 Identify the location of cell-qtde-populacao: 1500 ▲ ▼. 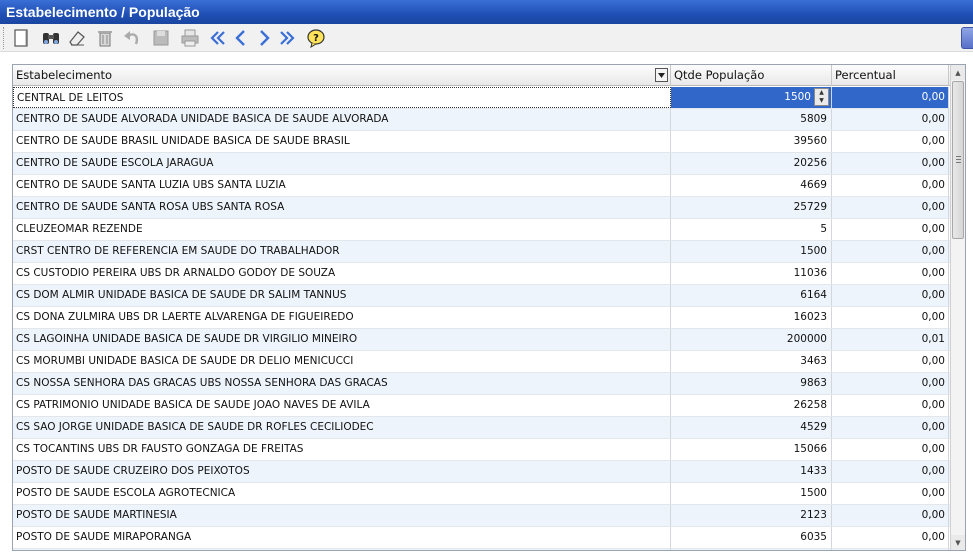
(751, 97).